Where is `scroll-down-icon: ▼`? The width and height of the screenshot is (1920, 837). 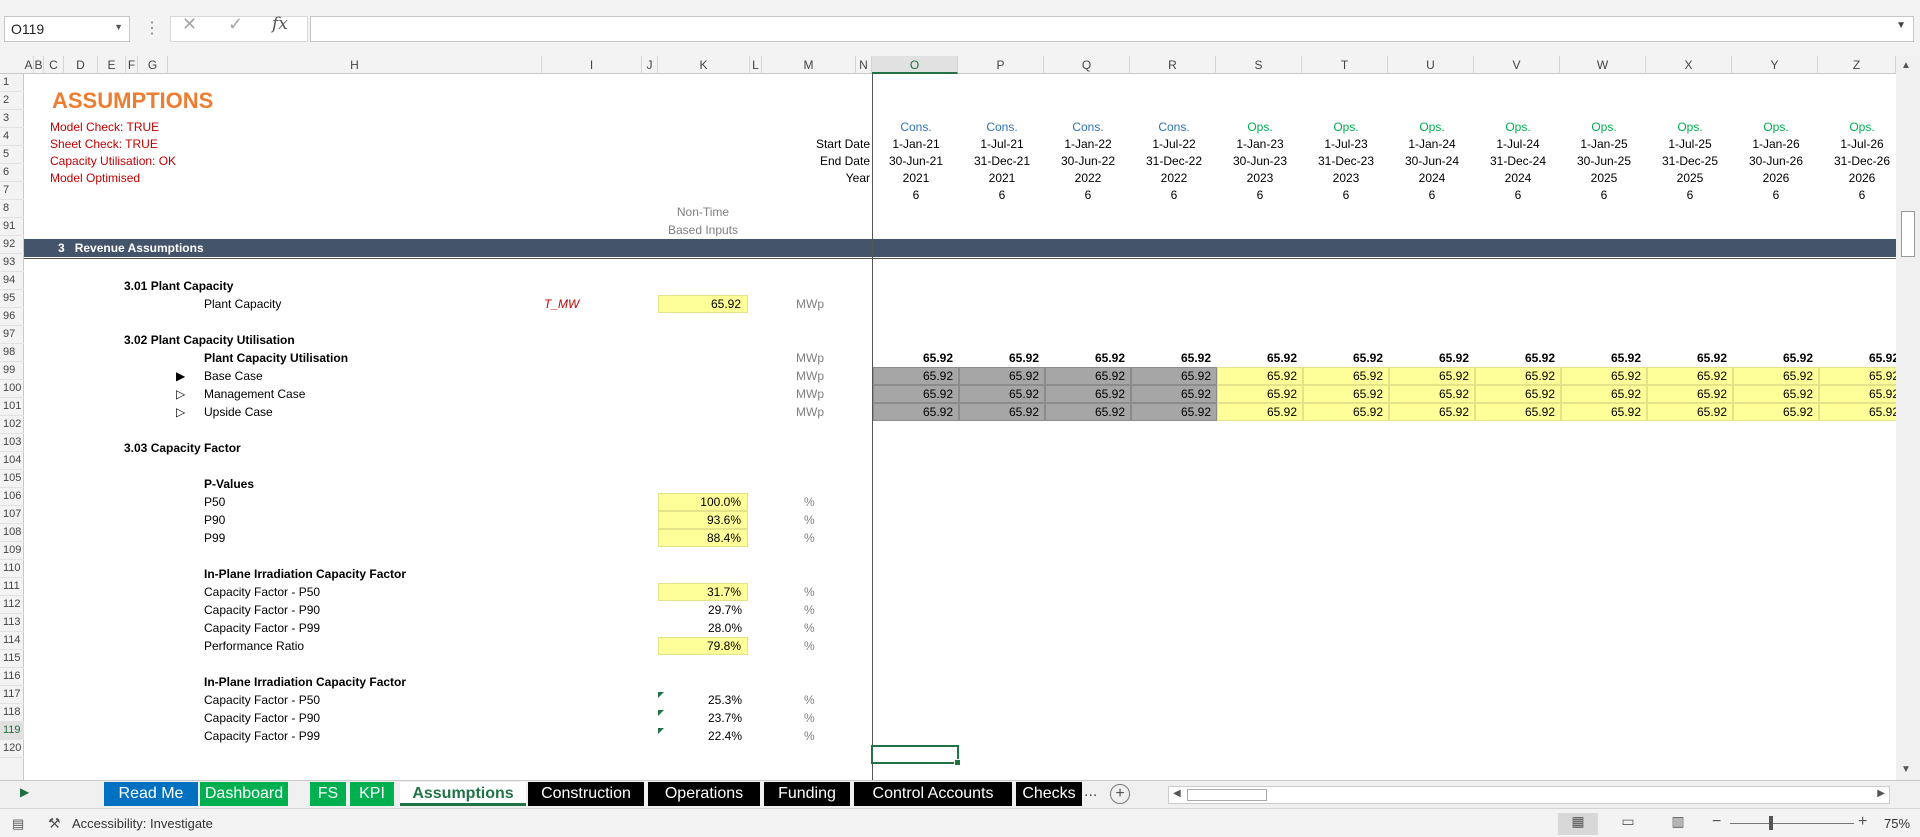
scroll-down-icon: ▼ is located at coordinates (1906, 769).